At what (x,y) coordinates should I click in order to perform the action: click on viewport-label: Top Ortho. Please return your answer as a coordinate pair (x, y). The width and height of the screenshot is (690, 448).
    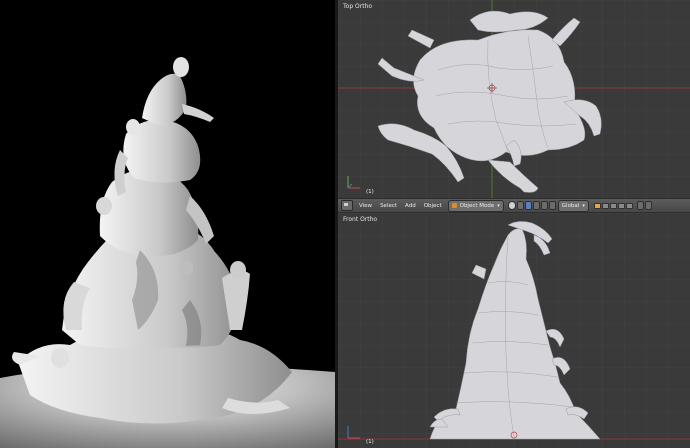
    Looking at the image, I should click on (358, 6).